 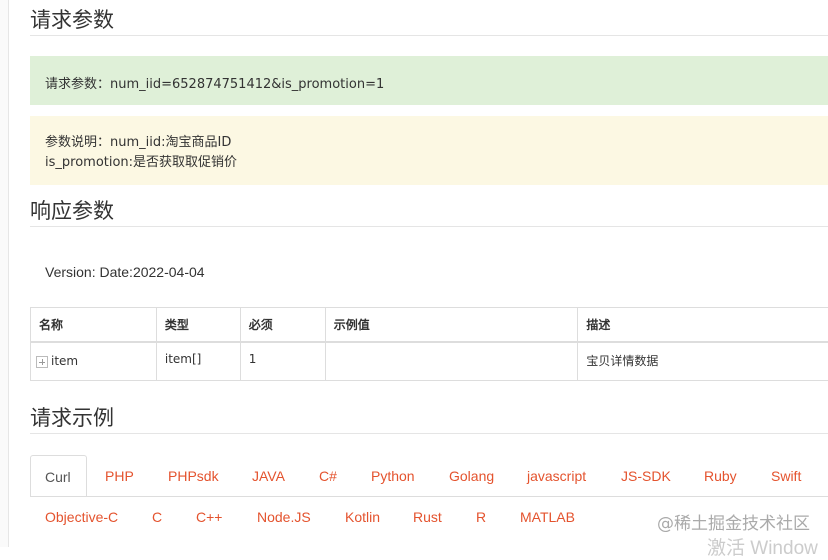 What do you see at coordinates (427, 517) in the screenshot?
I see `tab-rust: Rust` at bounding box center [427, 517].